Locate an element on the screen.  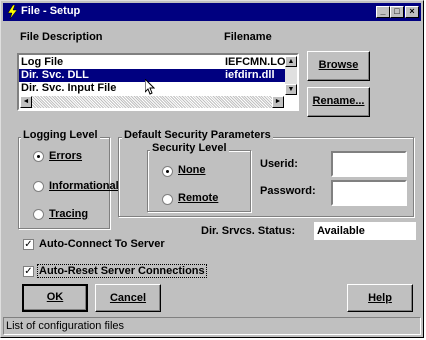
help-button: Help is located at coordinates (380, 298).